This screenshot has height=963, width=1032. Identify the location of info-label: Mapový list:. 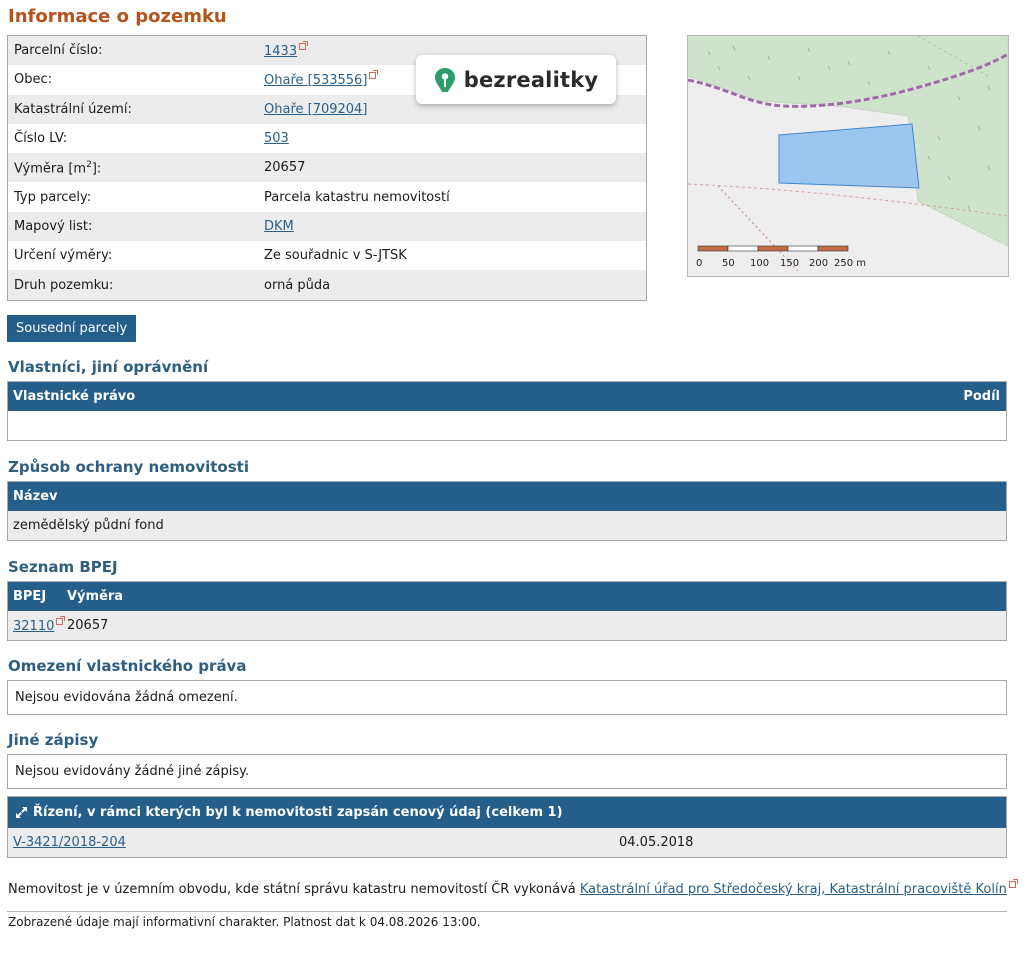
(53, 226).